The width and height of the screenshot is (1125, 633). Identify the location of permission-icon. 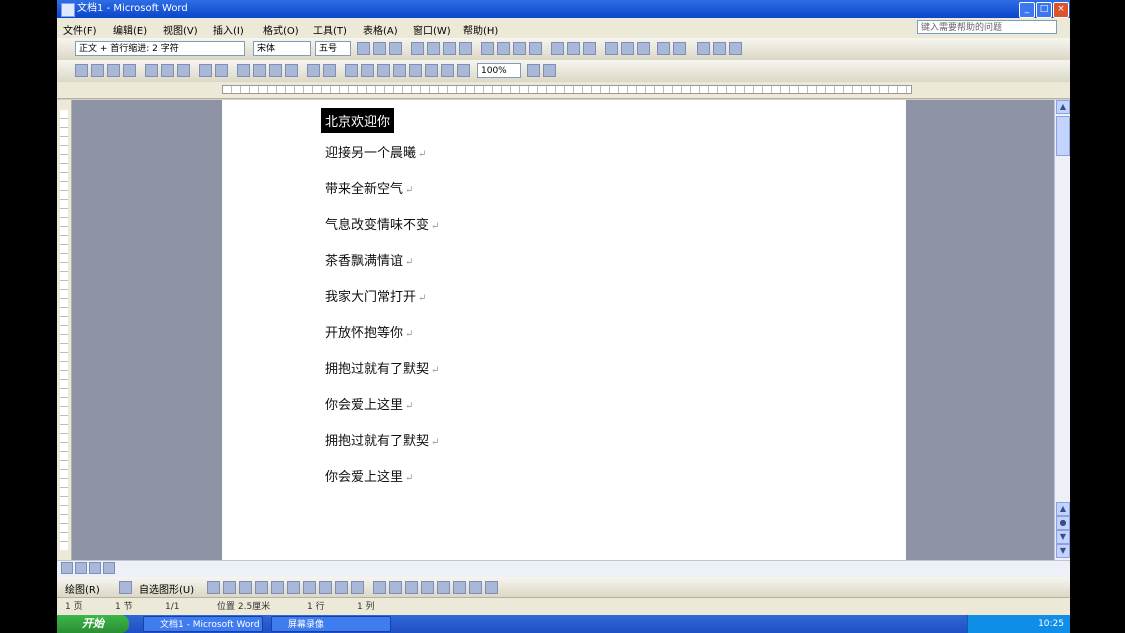
(129, 70).